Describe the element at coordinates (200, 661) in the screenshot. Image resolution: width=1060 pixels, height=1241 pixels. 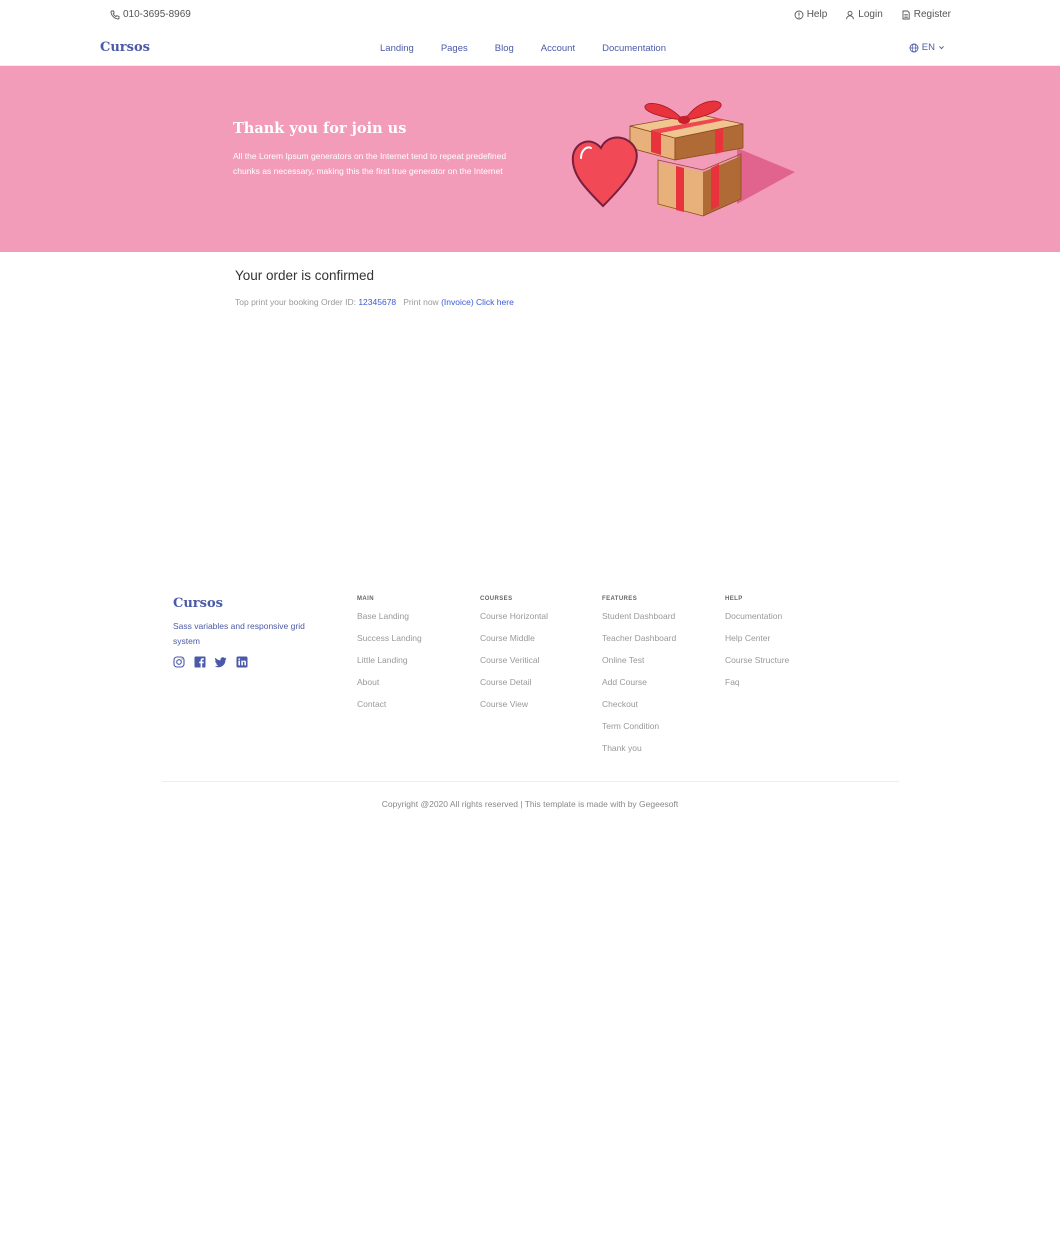
I see `facebook-icon` at that location.